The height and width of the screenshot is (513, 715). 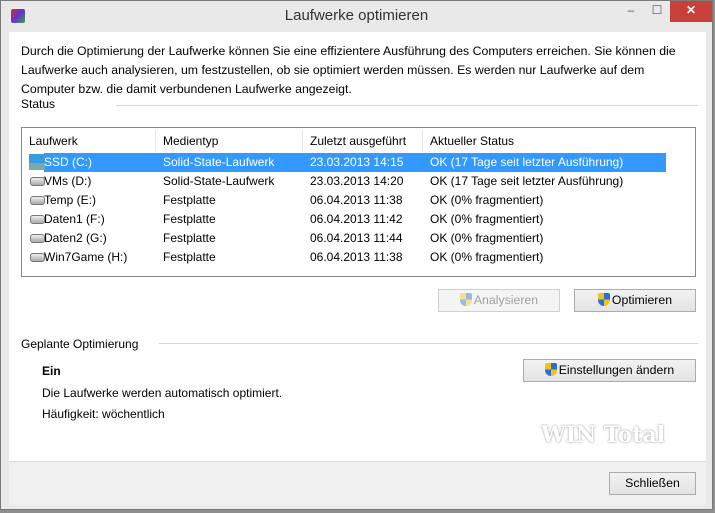 What do you see at coordinates (506, 300) in the screenshot?
I see `analyze-label: Analysieren` at bounding box center [506, 300].